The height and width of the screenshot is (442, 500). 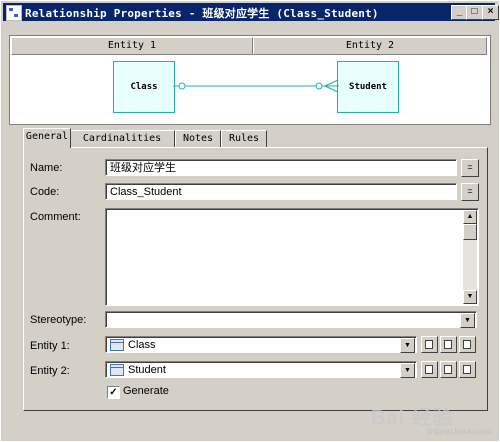 I want to click on tab-rules: Rules, so click(x=244, y=138).